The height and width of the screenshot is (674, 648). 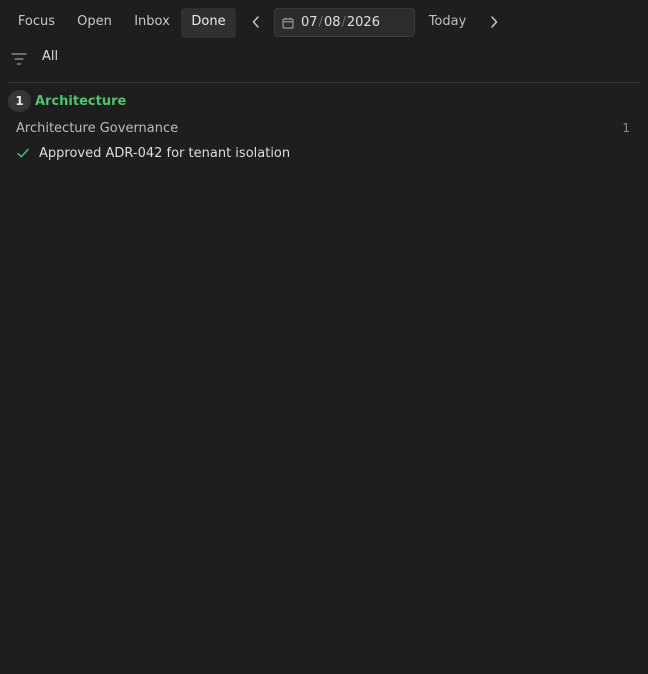 I want to click on task-item: Approved ADR-042 for tenant isolation, so click(x=153, y=153).